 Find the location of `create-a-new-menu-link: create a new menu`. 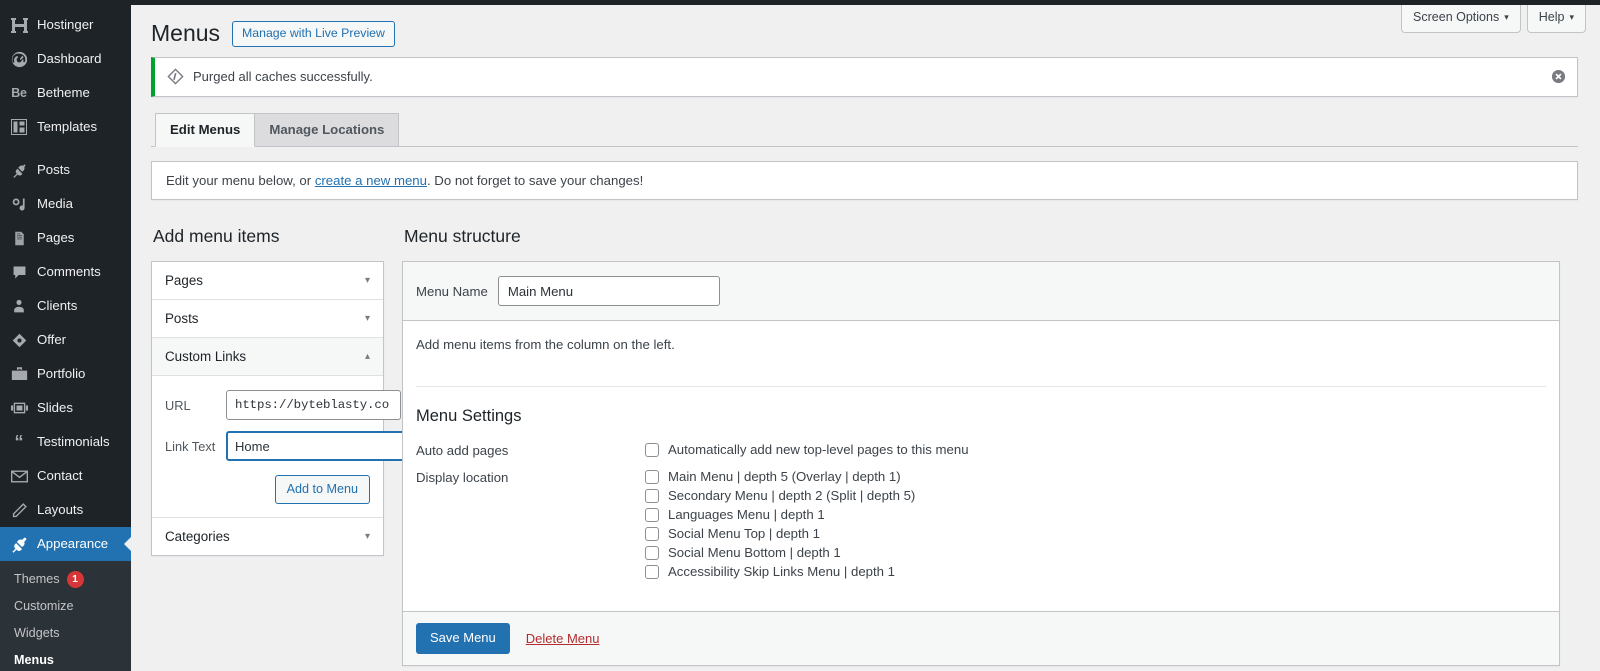

create-a-new-menu-link: create a new menu is located at coordinates (371, 180).